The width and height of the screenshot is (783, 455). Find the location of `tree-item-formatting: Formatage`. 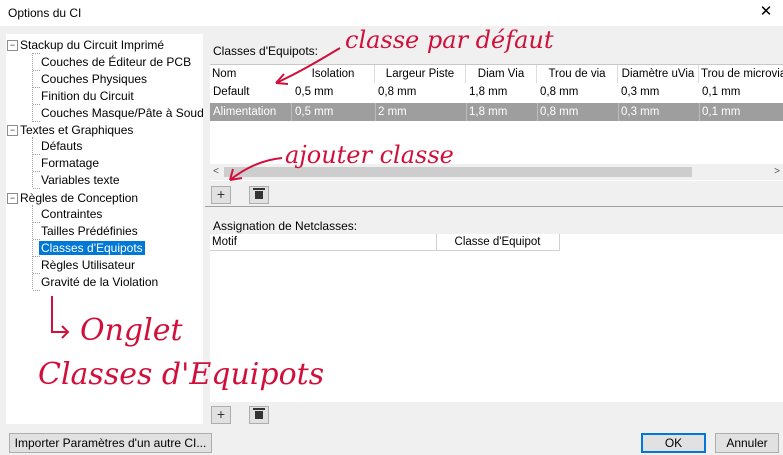

tree-item-formatting: Formatage is located at coordinates (70, 163).